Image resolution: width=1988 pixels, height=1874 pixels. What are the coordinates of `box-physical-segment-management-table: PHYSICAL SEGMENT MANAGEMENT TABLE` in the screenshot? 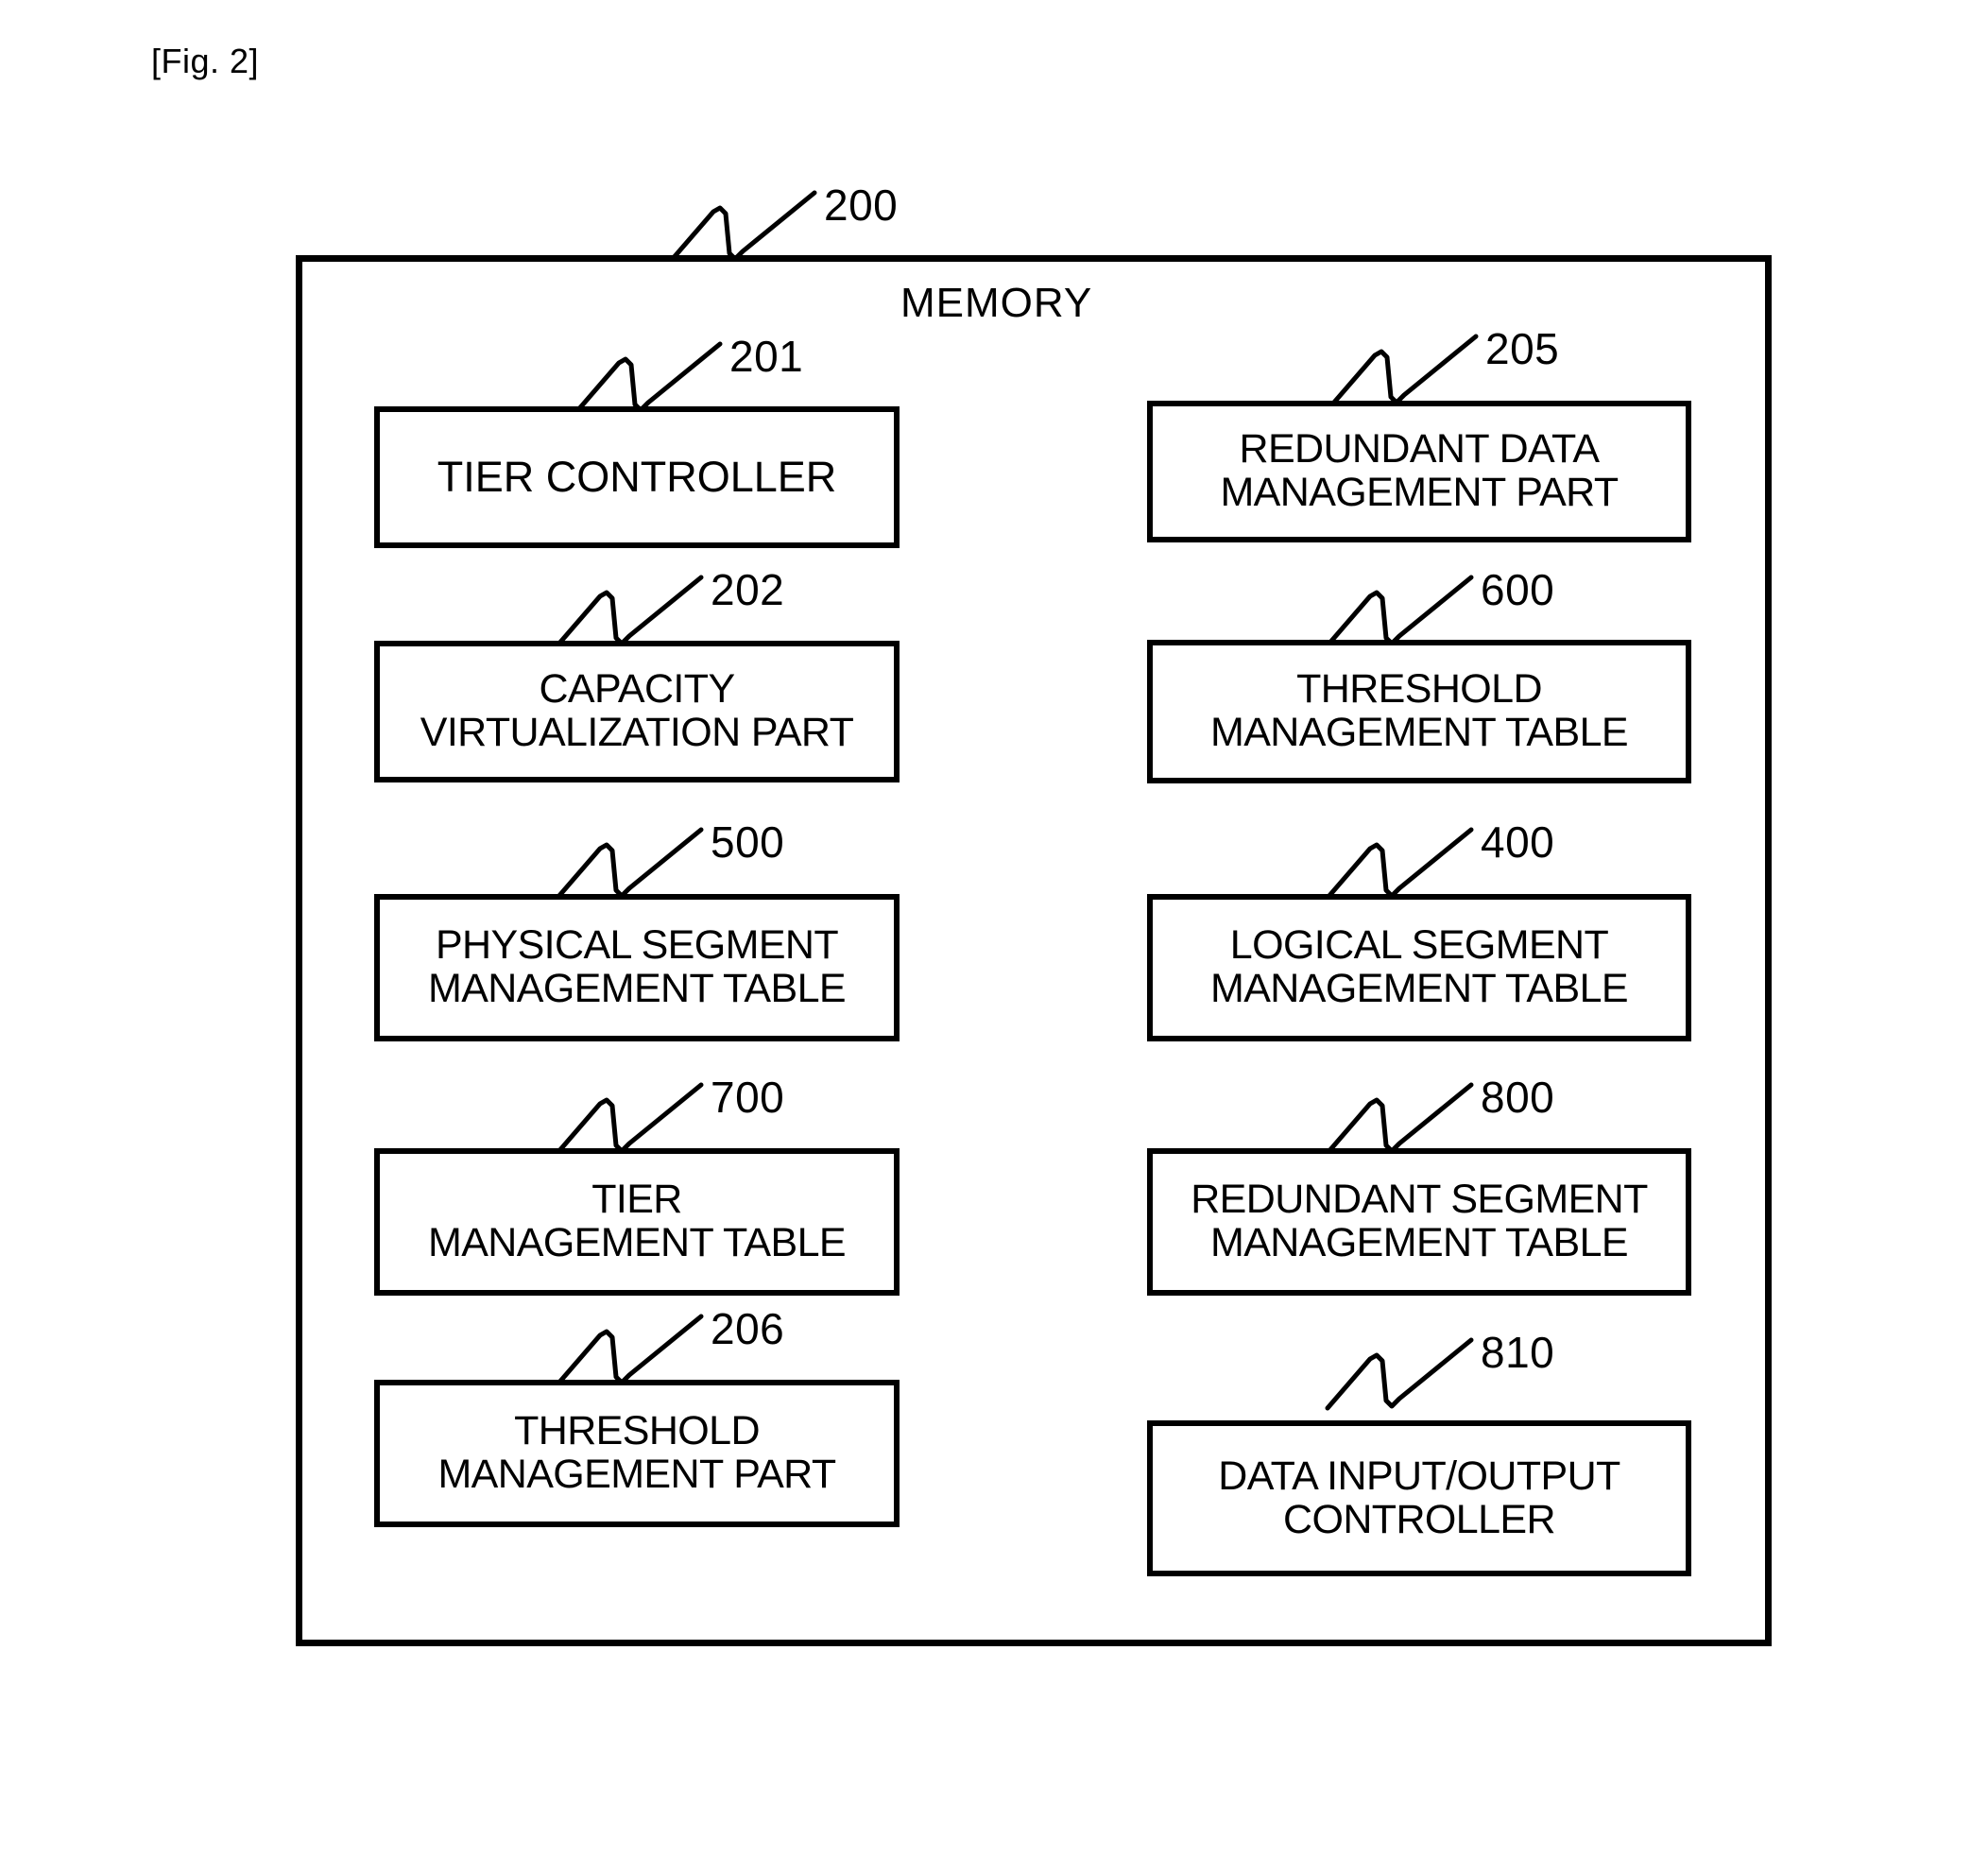 It's located at (637, 967).